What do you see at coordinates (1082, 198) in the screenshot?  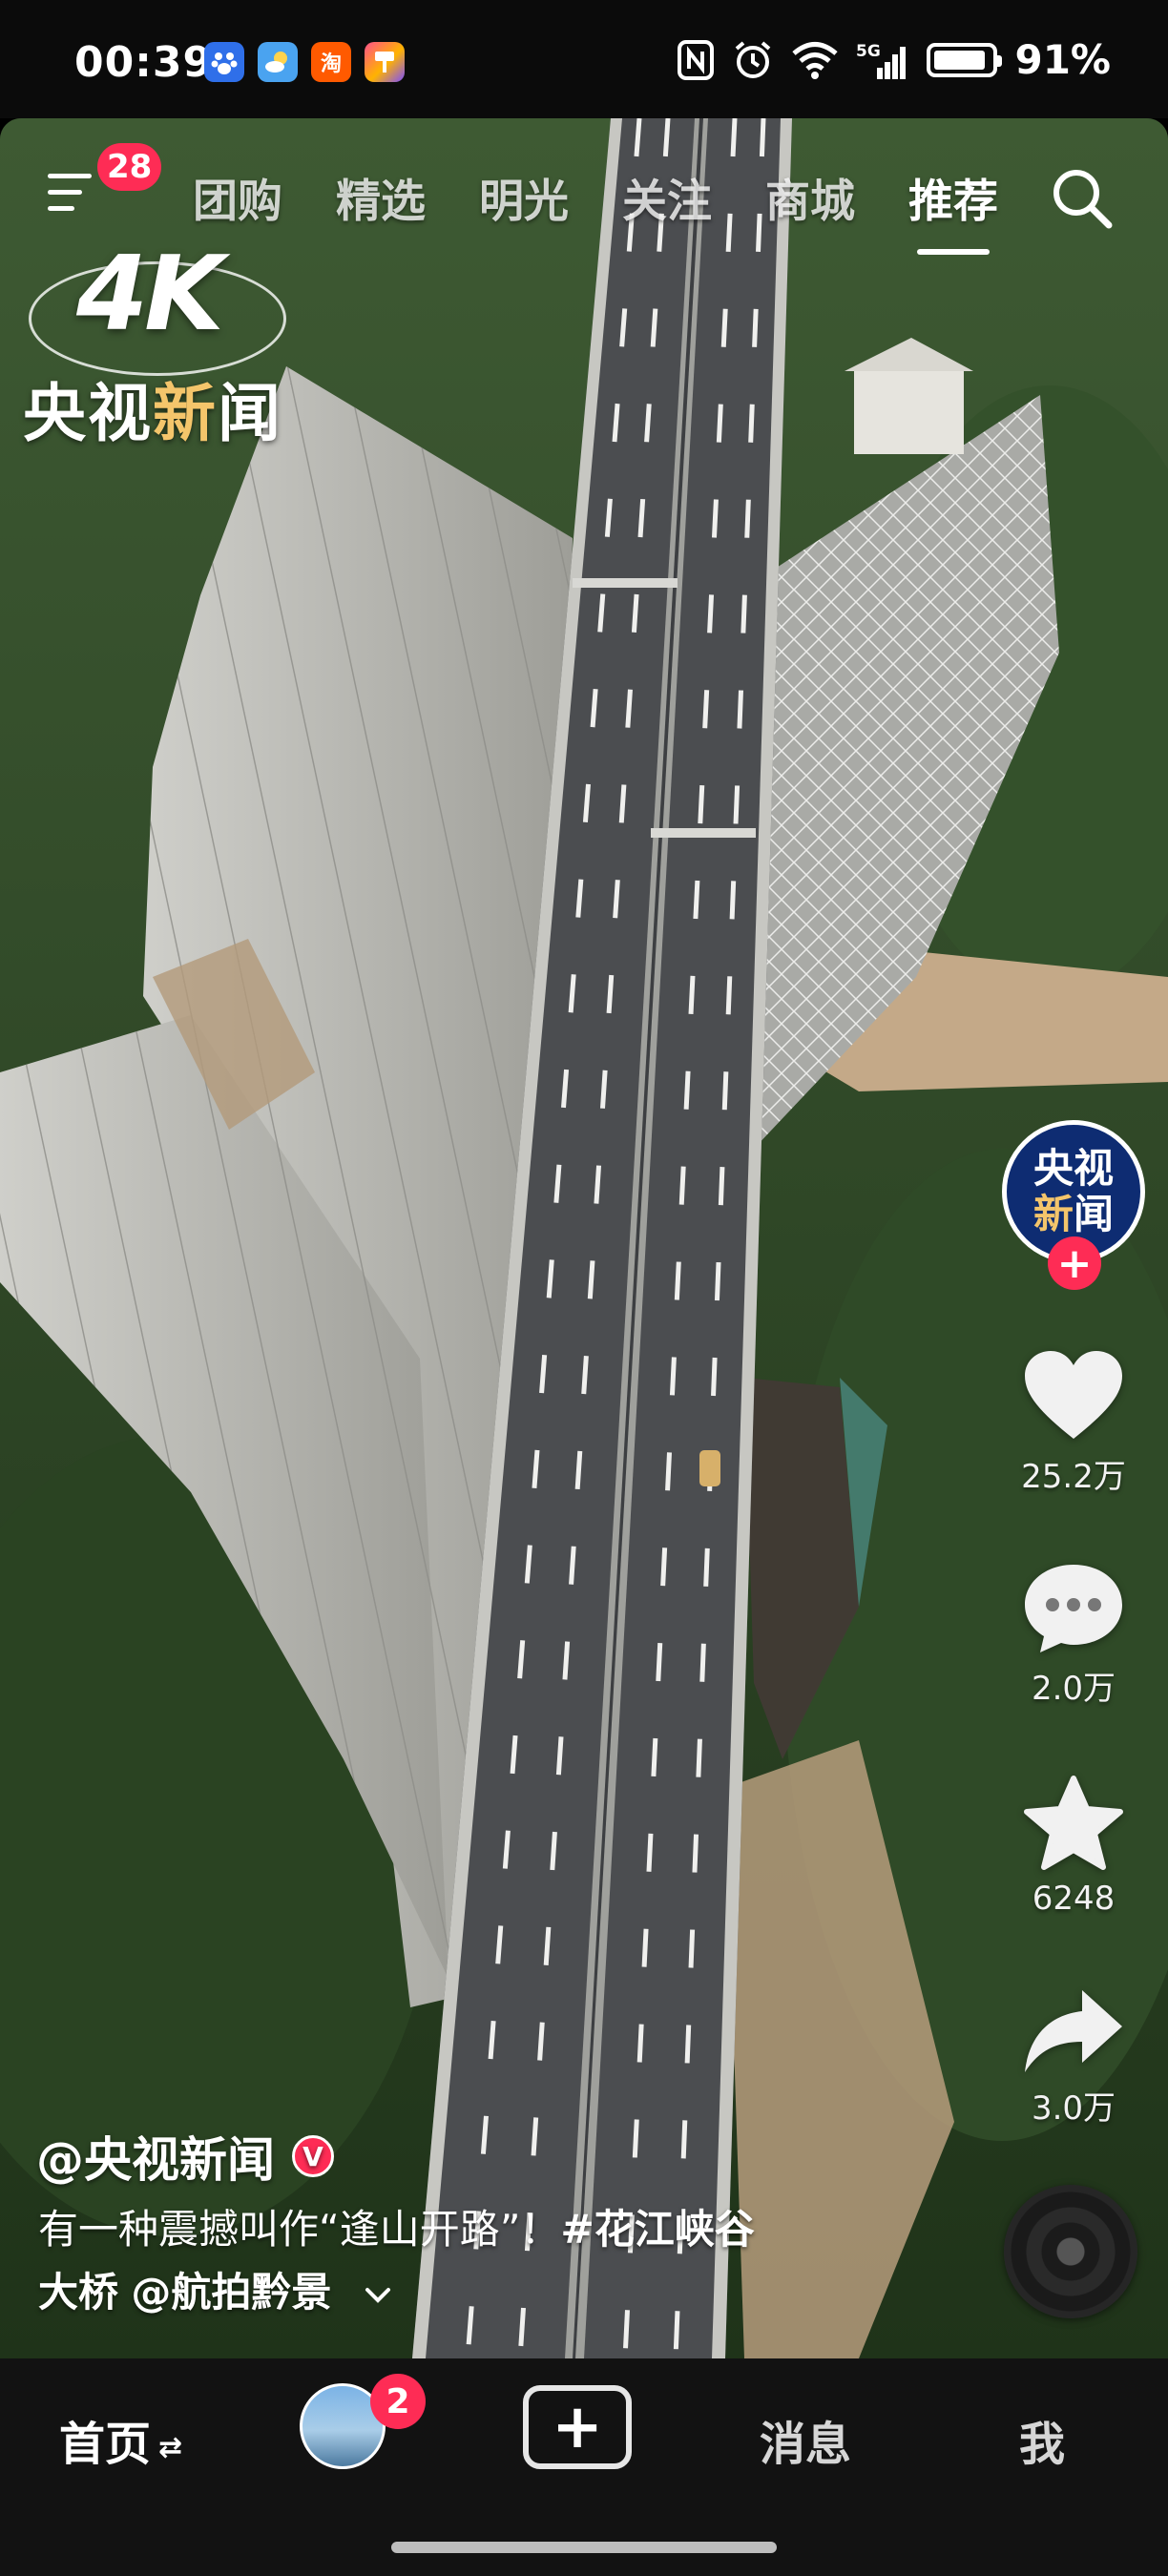 I see `search-icon` at bounding box center [1082, 198].